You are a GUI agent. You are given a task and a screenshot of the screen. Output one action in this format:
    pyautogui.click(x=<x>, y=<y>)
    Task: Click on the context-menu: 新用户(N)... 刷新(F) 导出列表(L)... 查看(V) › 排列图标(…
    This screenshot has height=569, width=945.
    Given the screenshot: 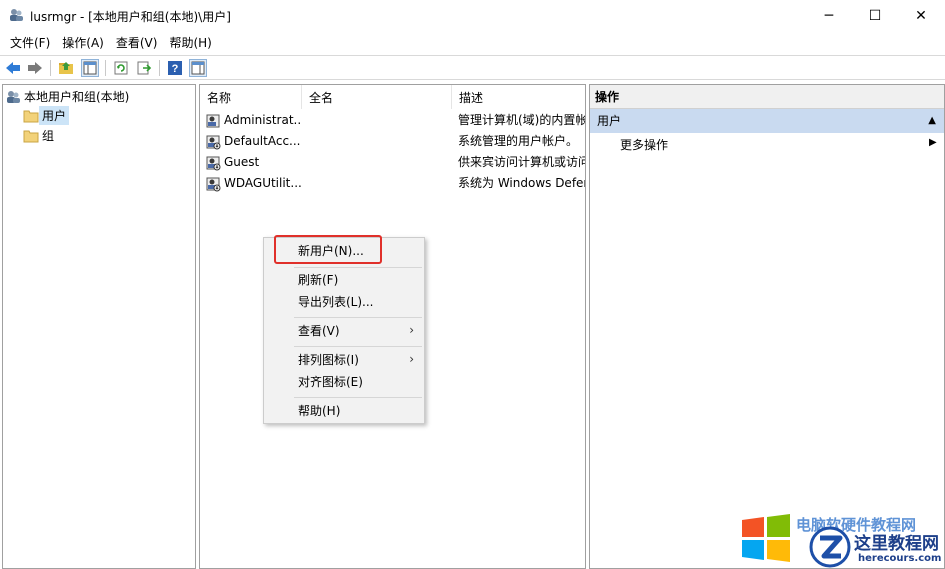 What is the action you would take?
    pyautogui.click(x=344, y=330)
    